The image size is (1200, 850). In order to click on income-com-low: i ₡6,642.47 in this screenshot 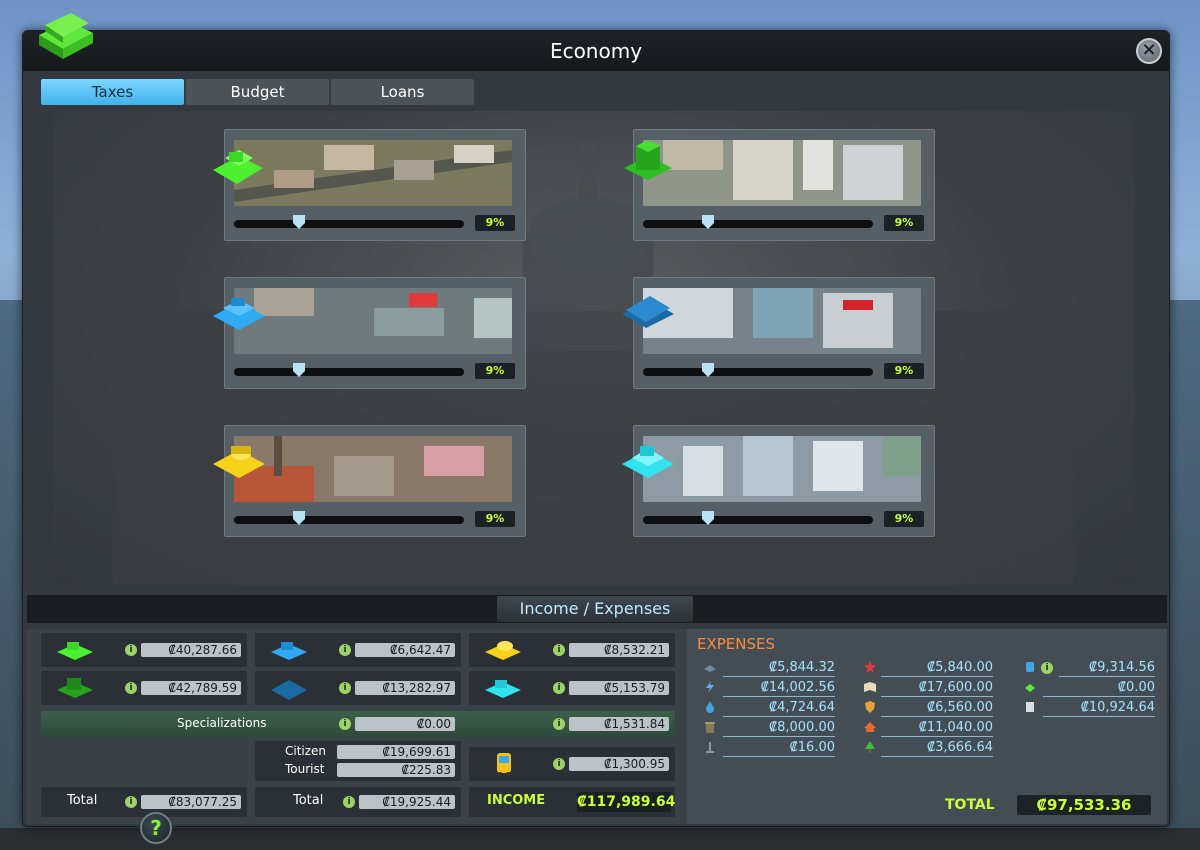, I will do `click(358, 650)`.